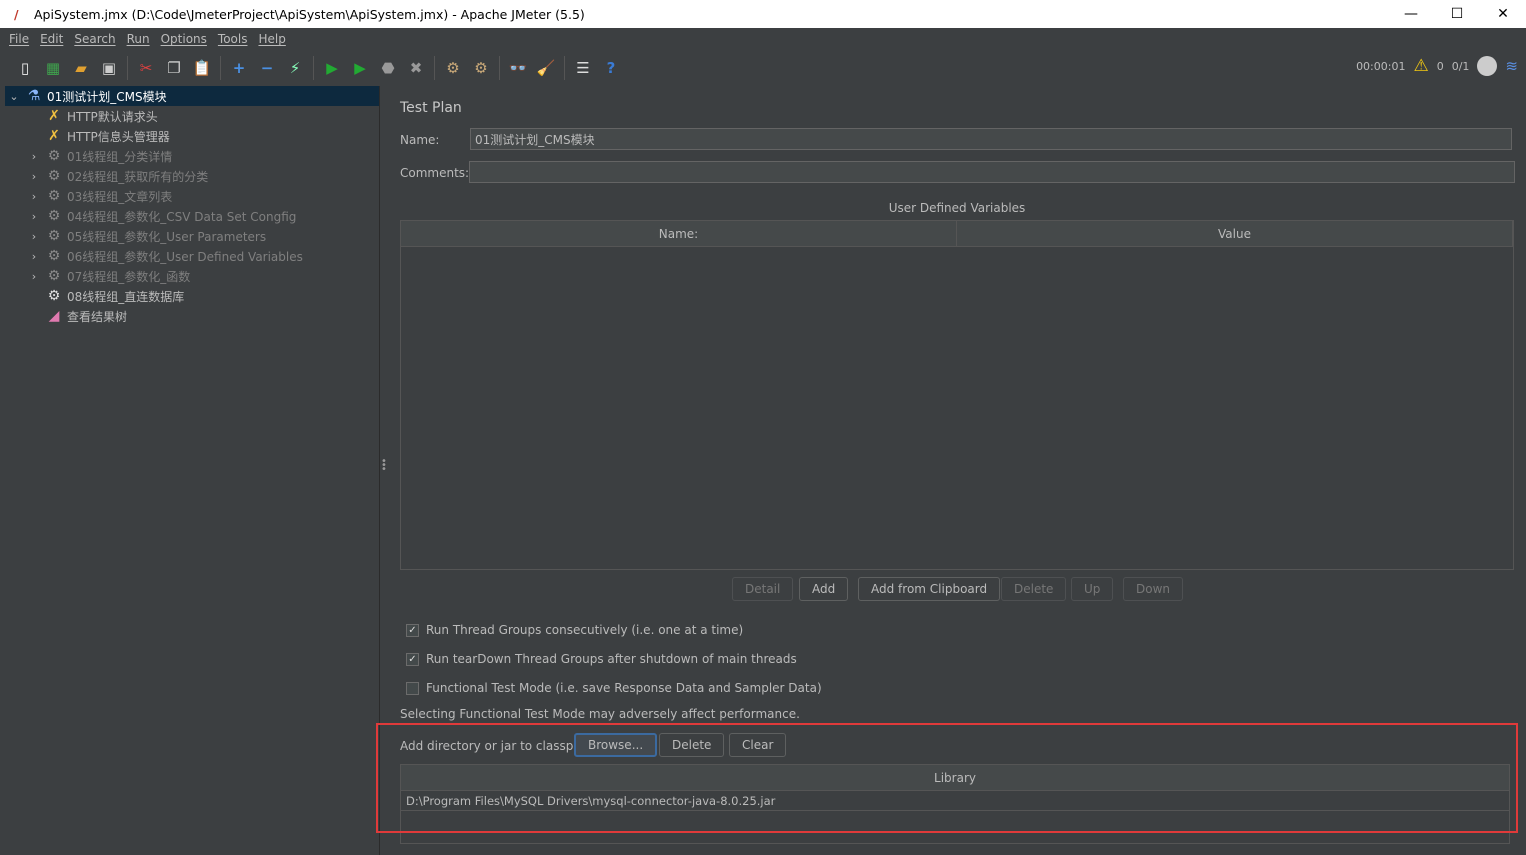  What do you see at coordinates (126, 296) in the screenshot?
I see `tree-item-label: 08线程组_直连数据库` at bounding box center [126, 296].